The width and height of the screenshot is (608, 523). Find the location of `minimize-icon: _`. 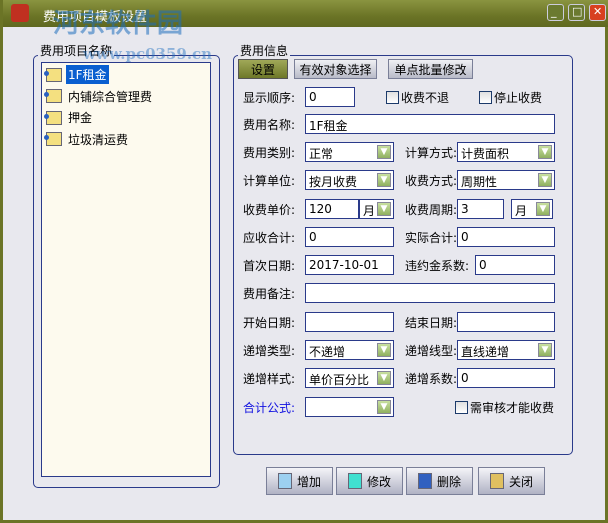

minimize-icon: _ is located at coordinates (554, 11).